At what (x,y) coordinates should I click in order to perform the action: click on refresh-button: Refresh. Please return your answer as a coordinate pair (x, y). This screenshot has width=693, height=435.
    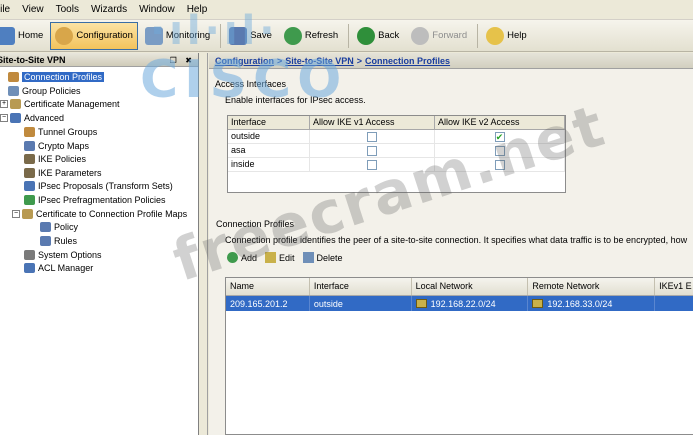
    Looking at the image, I should click on (311, 36).